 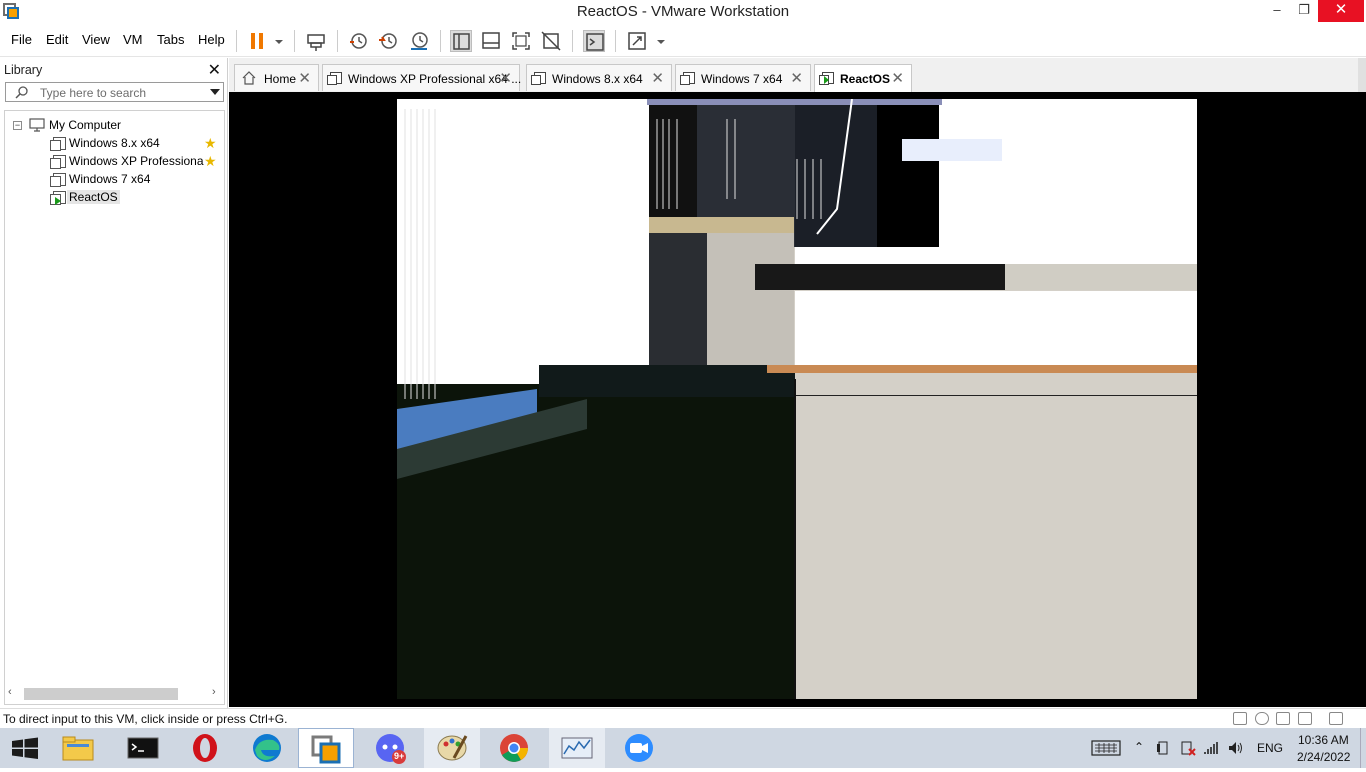 I want to click on library-title: Library, so click(x=23, y=70).